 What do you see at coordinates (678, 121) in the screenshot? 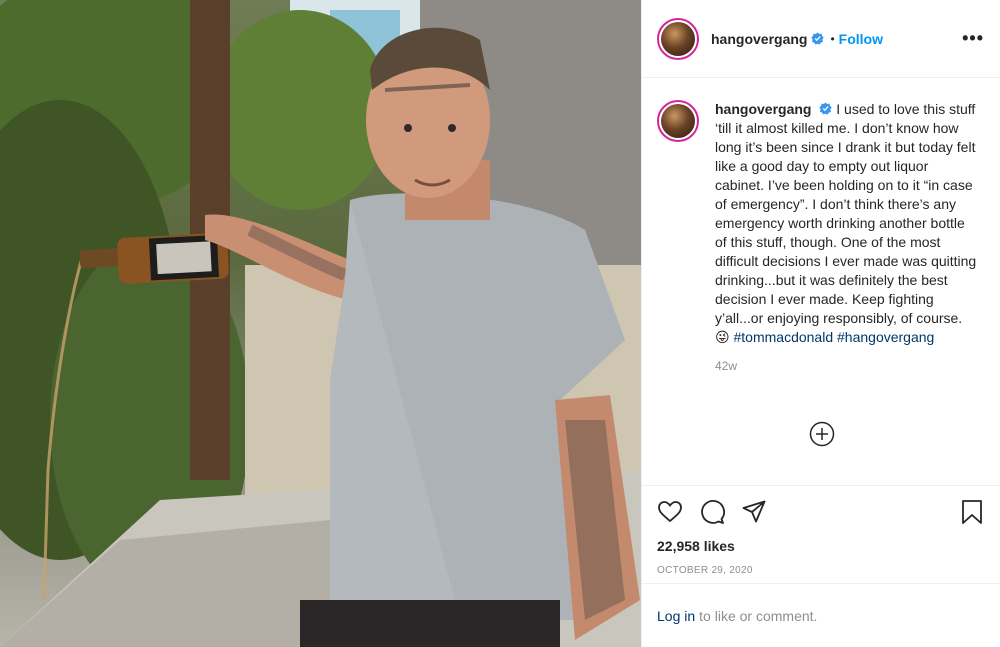
I see `caption-avatar` at bounding box center [678, 121].